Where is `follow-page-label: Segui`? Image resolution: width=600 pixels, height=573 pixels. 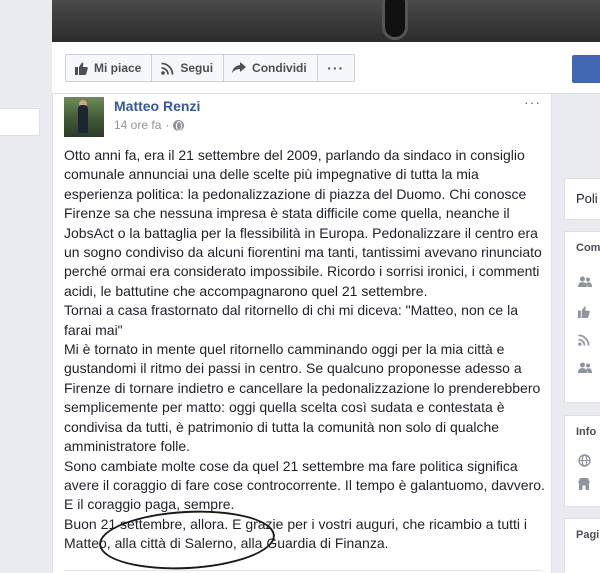 follow-page-label: Segui is located at coordinates (197, 68).